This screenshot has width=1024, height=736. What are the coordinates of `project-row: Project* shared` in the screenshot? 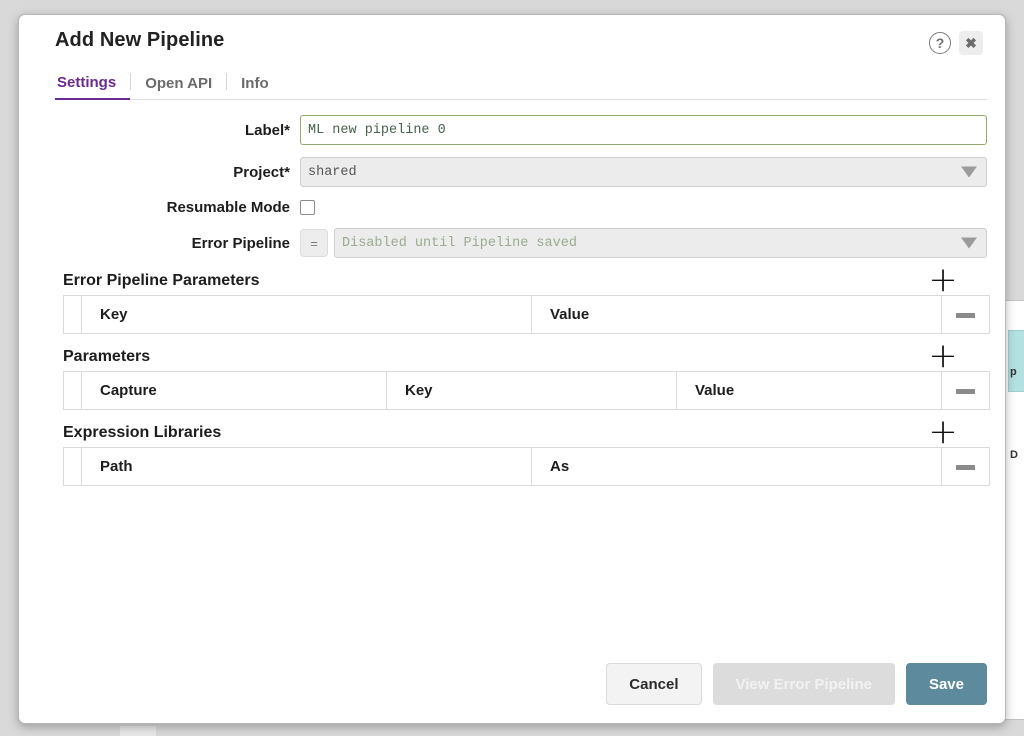 It's located at (512, 172).